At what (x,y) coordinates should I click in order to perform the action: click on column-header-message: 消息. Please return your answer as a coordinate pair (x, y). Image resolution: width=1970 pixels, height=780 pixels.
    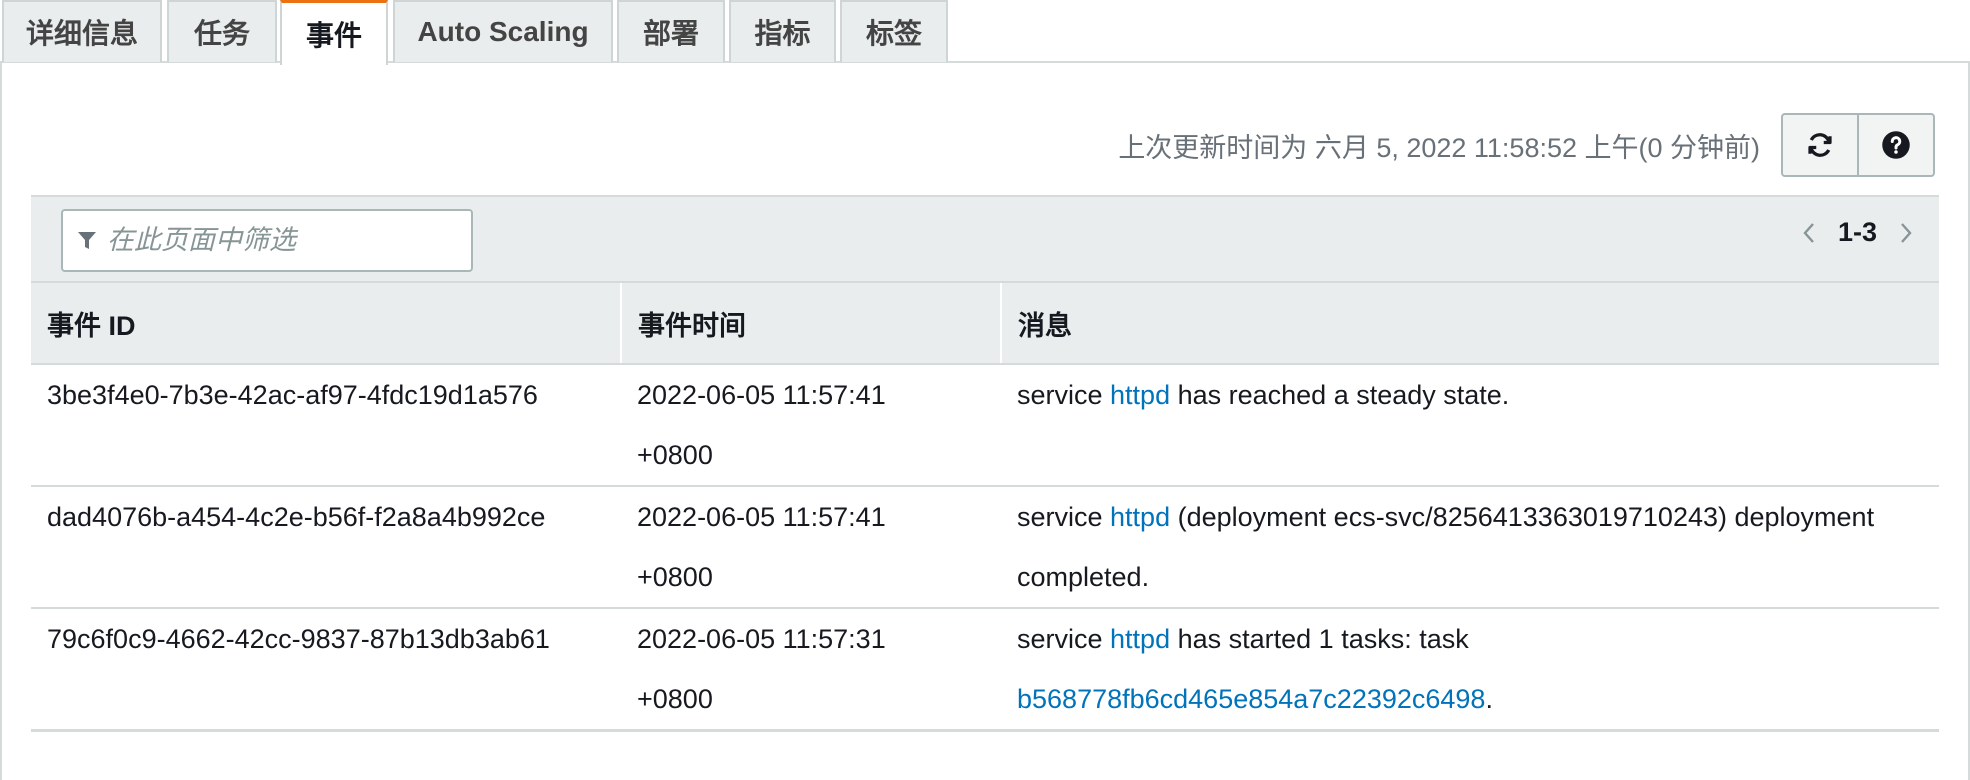
    Looking at the image, I should click on (1469, 323).